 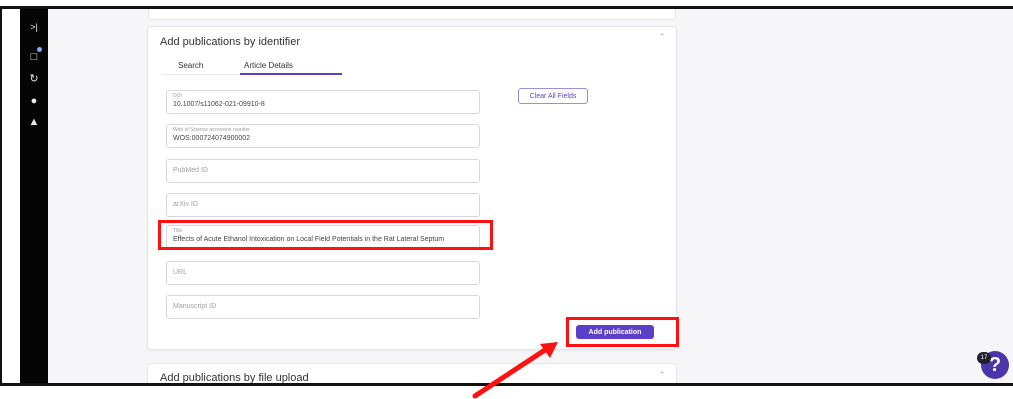 I want to click on clear-all-fields-button: Clear All Fields, so click(x=553, y=96).